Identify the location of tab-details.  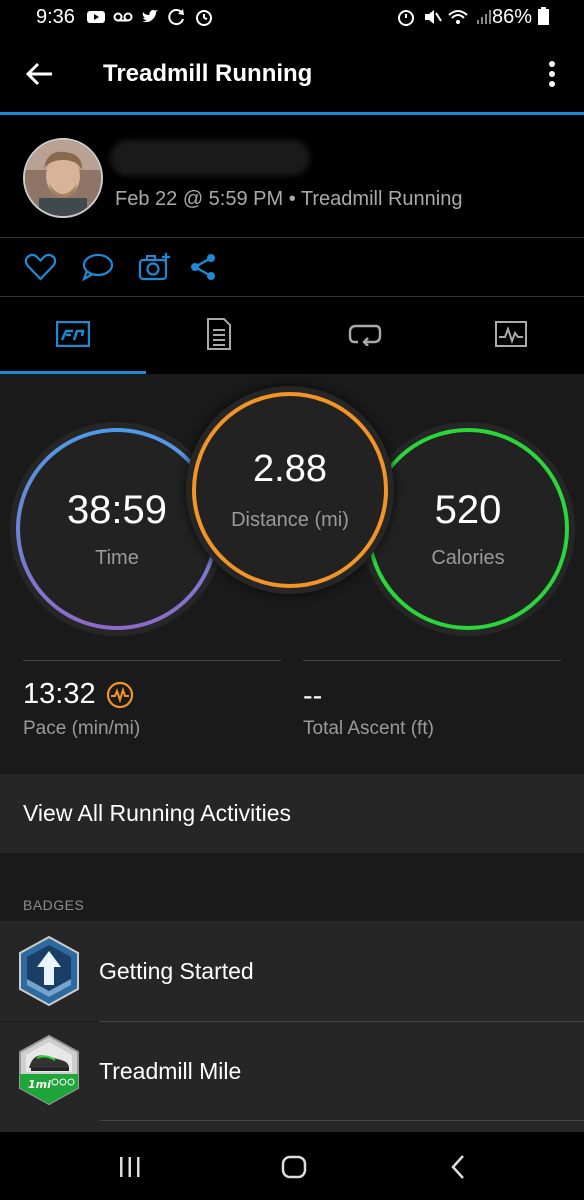
(219, 334).